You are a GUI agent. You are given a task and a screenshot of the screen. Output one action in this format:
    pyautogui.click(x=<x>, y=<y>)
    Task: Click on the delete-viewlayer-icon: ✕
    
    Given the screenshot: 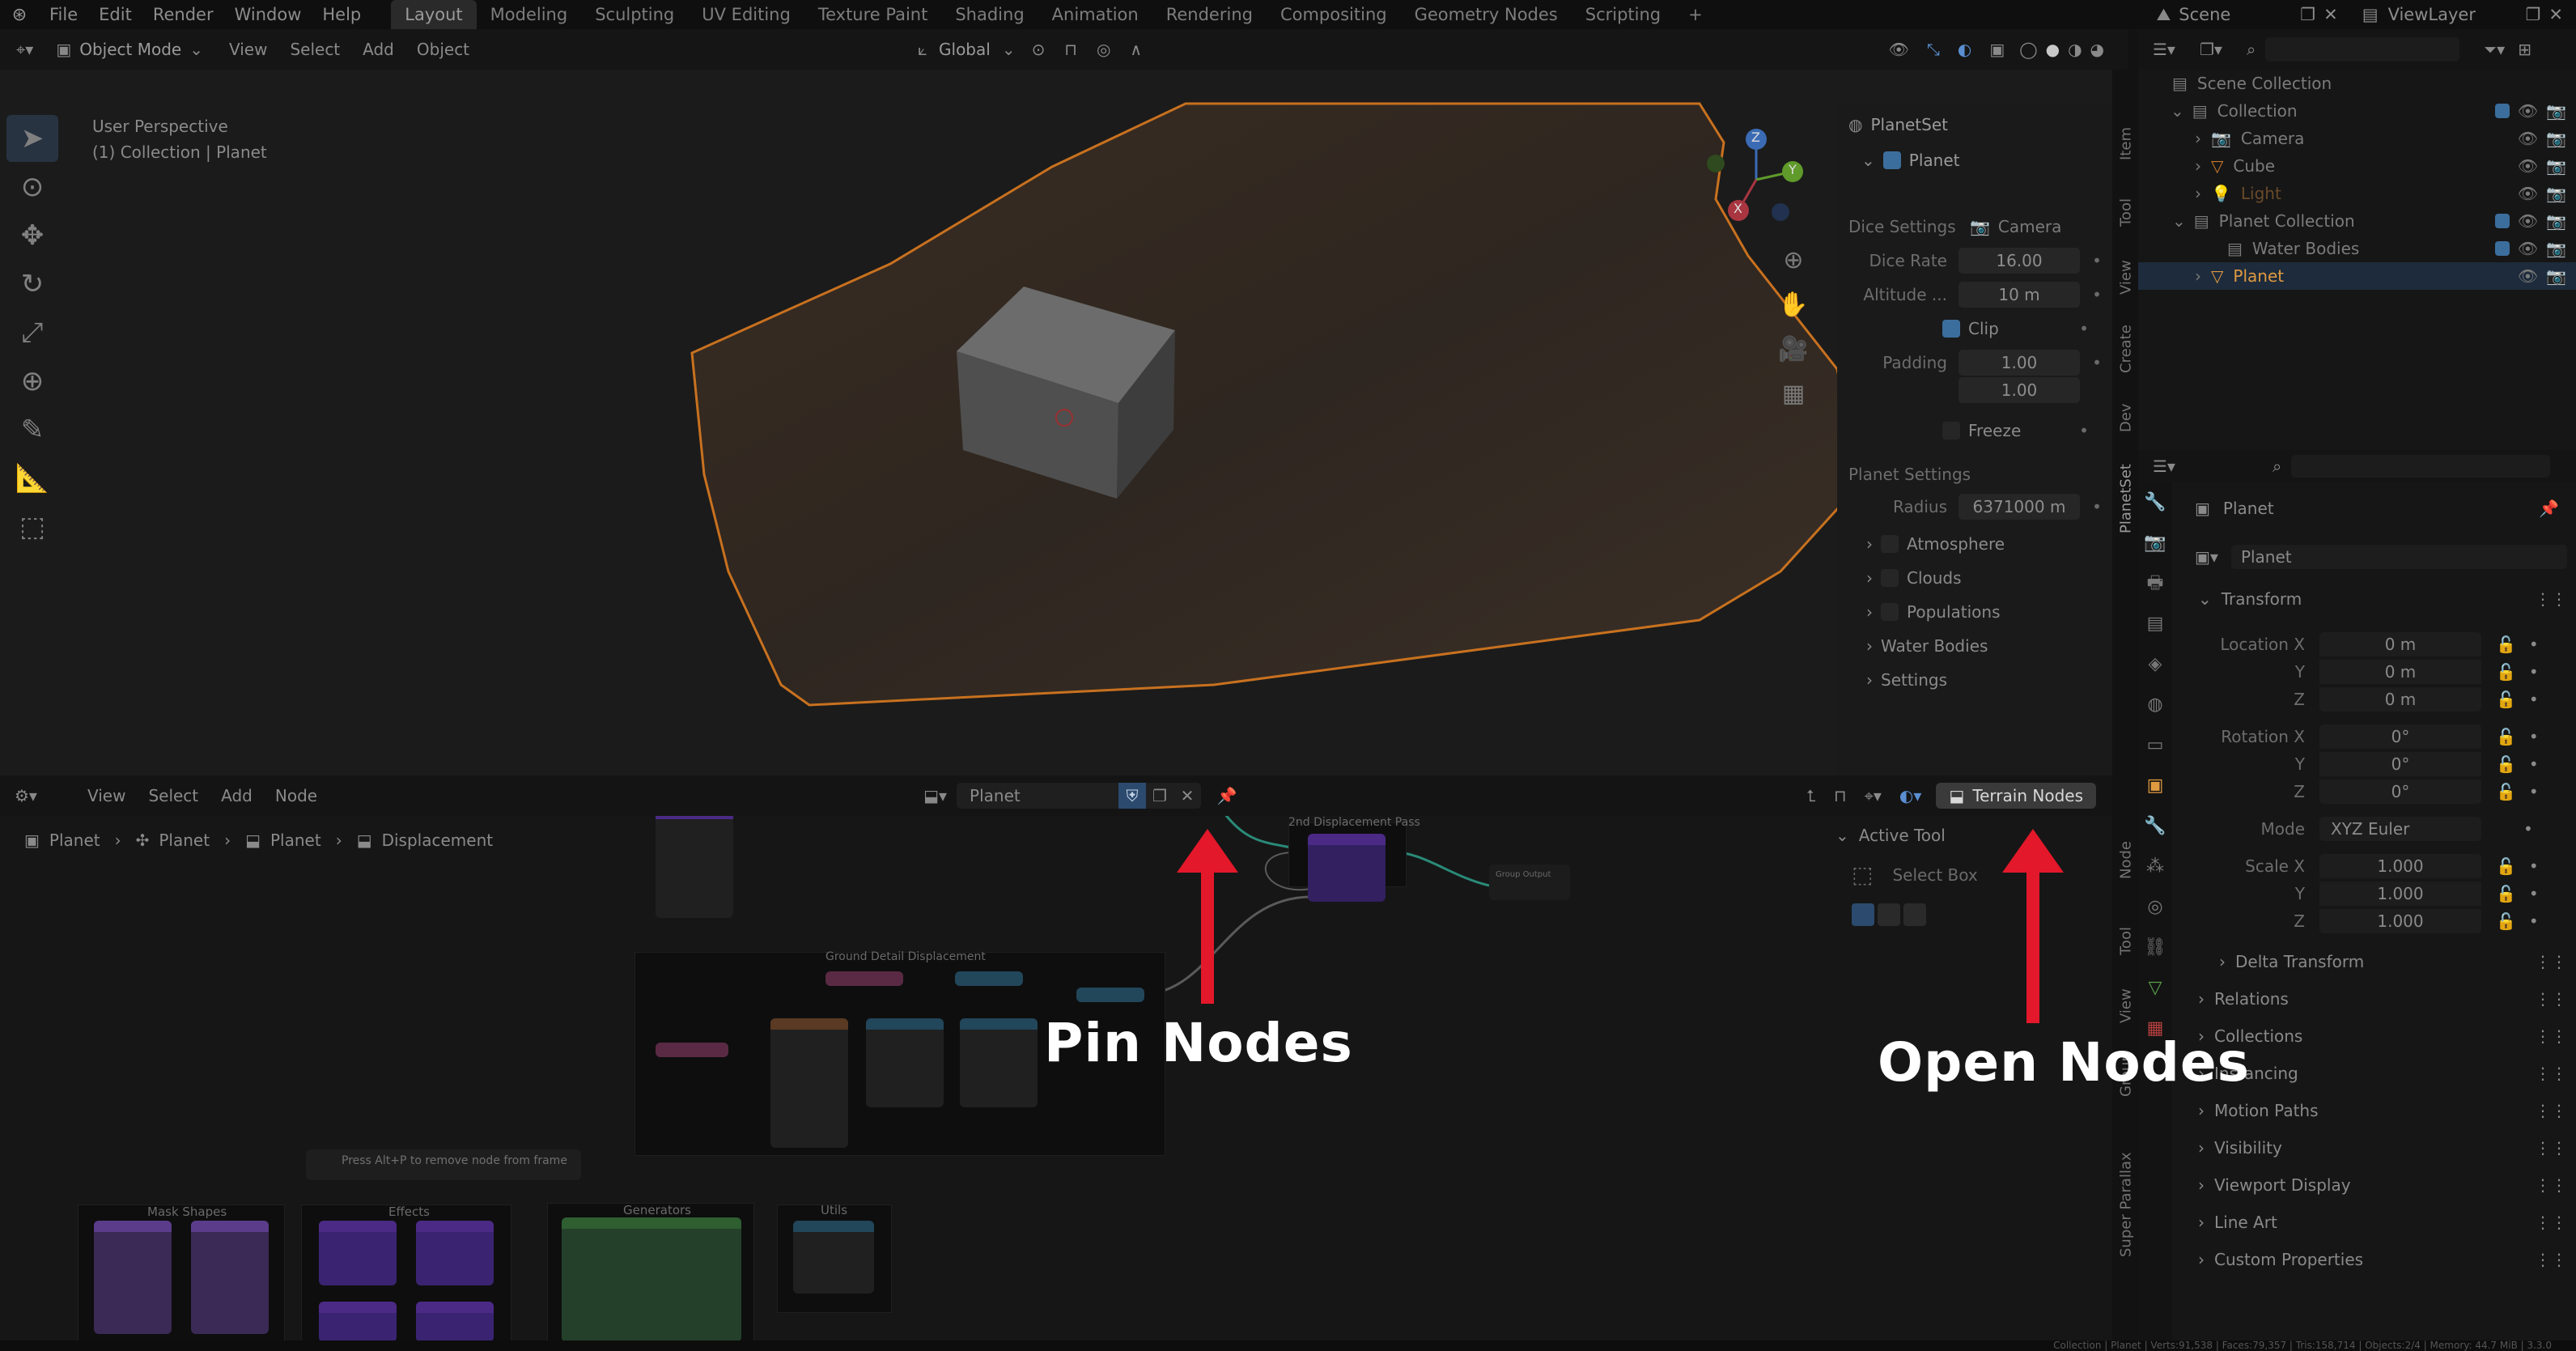 What is the action you would take?
    pyautogui.click(x=2555, y=14)
    